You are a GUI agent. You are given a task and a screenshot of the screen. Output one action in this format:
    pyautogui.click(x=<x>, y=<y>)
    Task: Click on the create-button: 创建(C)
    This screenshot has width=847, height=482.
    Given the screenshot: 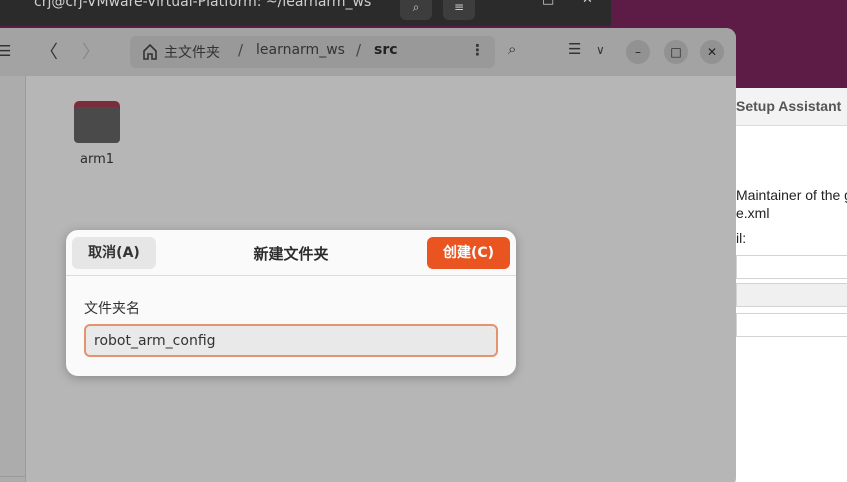 What is the action you would take?
    pyautogui.click(x=468, y=253)
    